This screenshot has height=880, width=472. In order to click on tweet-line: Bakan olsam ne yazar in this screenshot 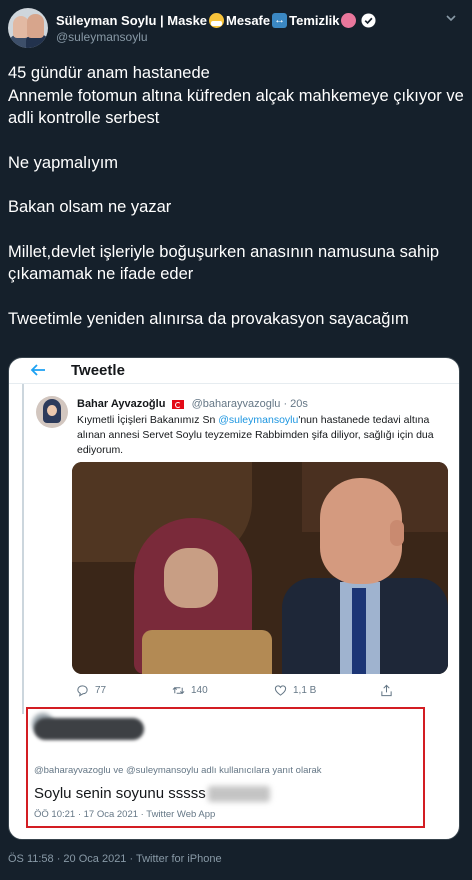, I will do `click(90, 207)`.